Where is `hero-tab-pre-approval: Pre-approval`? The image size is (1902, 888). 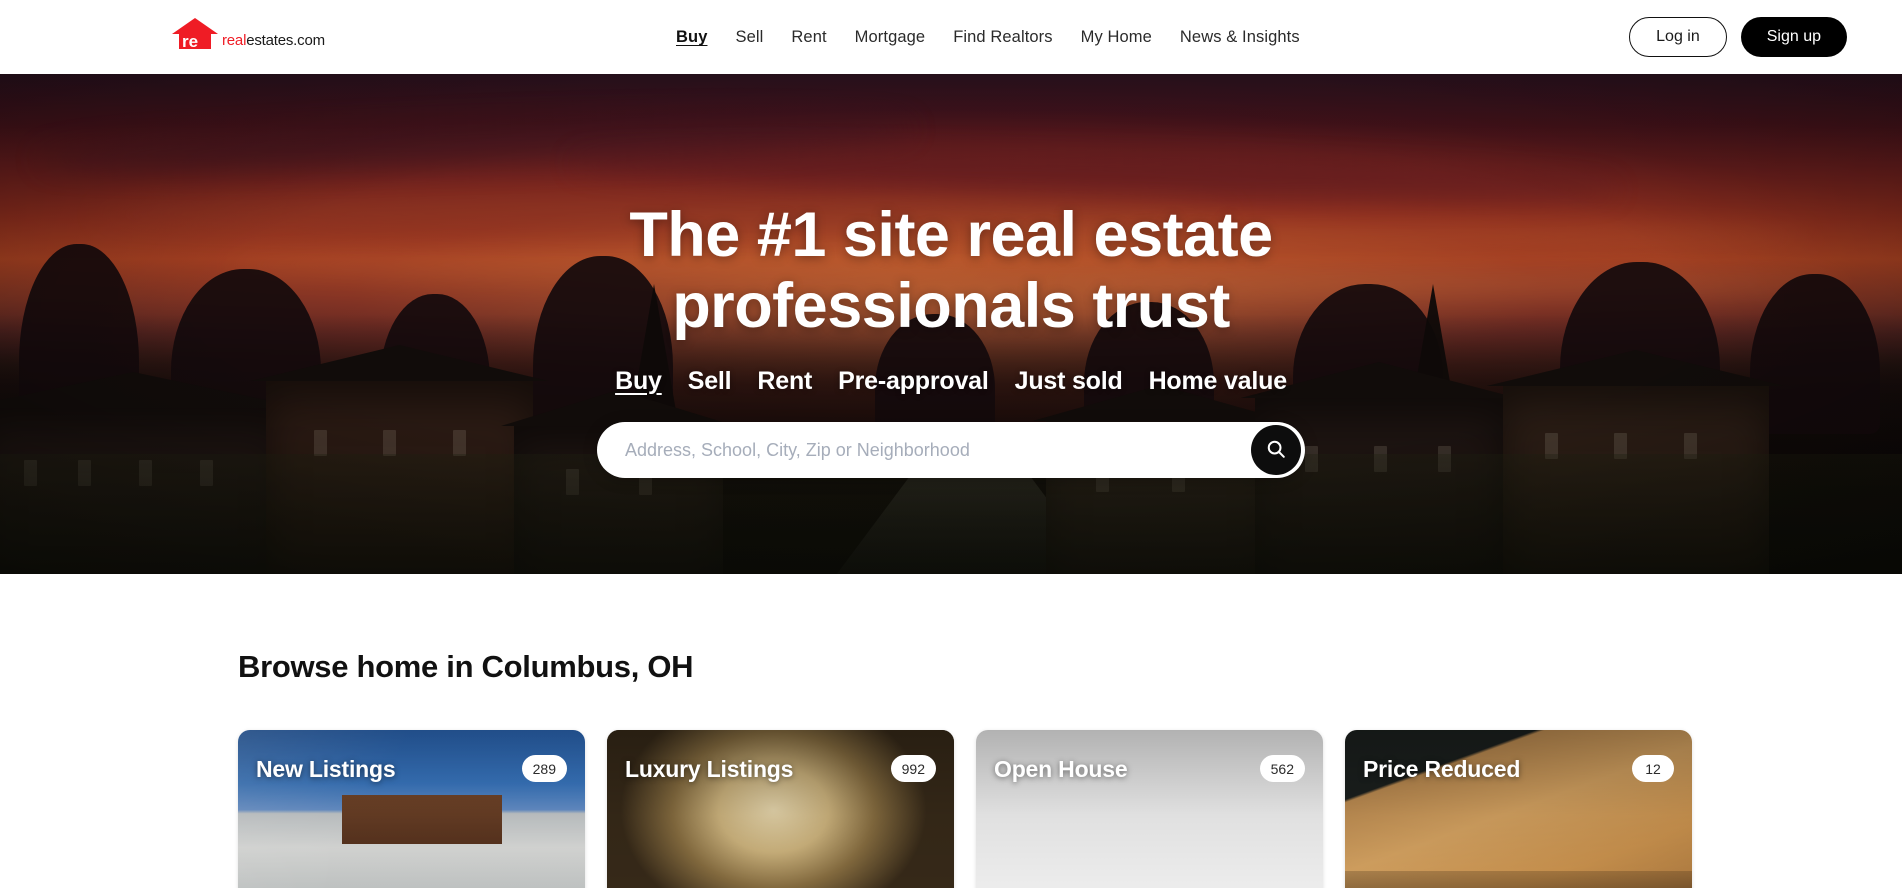
hero-tab-pre-approval: Pre-approval is located at coordinates (913, 381).